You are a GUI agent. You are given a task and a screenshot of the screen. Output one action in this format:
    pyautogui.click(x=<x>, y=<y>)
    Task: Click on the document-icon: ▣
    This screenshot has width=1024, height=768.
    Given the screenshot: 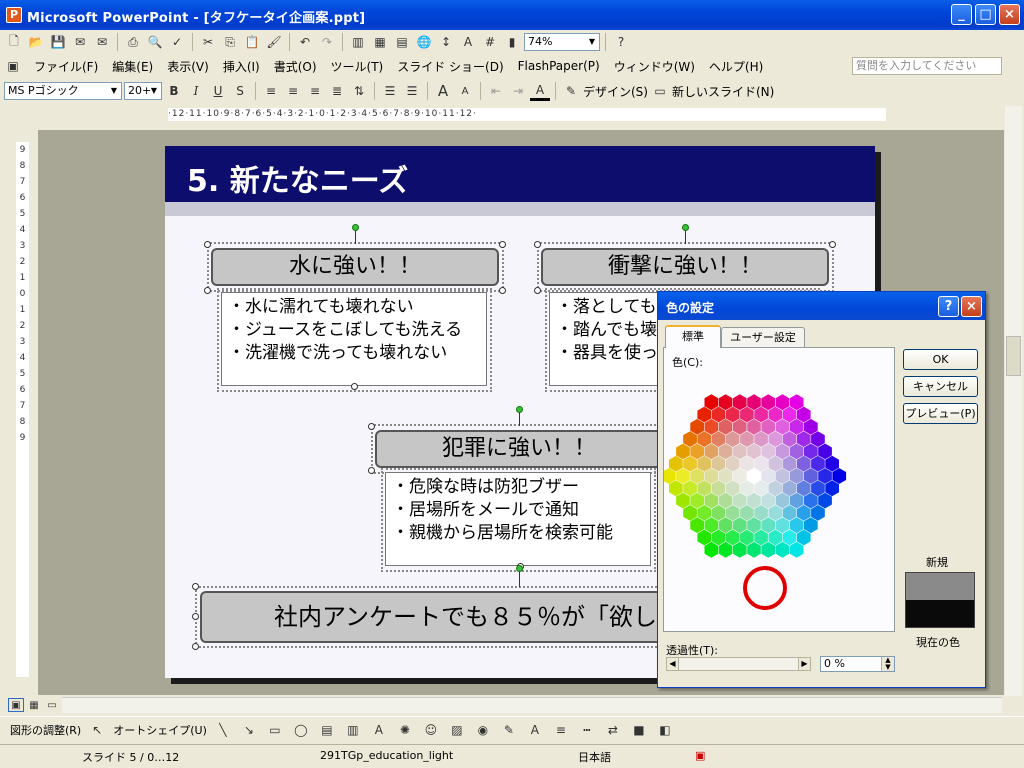 What is the action you would take?
    pyautogui.click(x=13, y=66)
    